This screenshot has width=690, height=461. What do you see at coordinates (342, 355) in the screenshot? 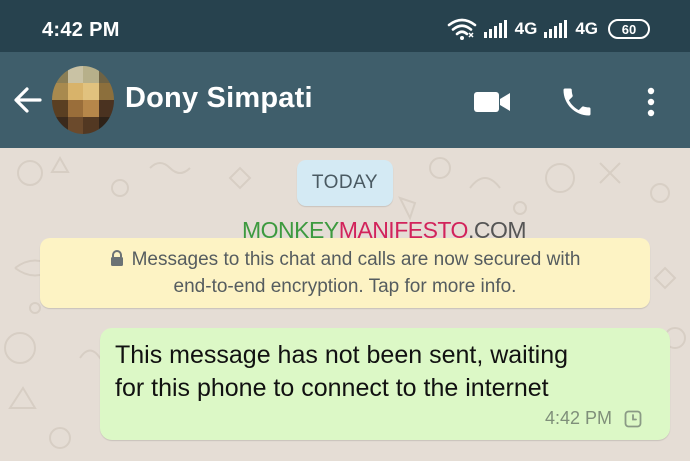
I see `message-text-line-1: This message has not been sent, waiting` at bounding box center [342, 355].